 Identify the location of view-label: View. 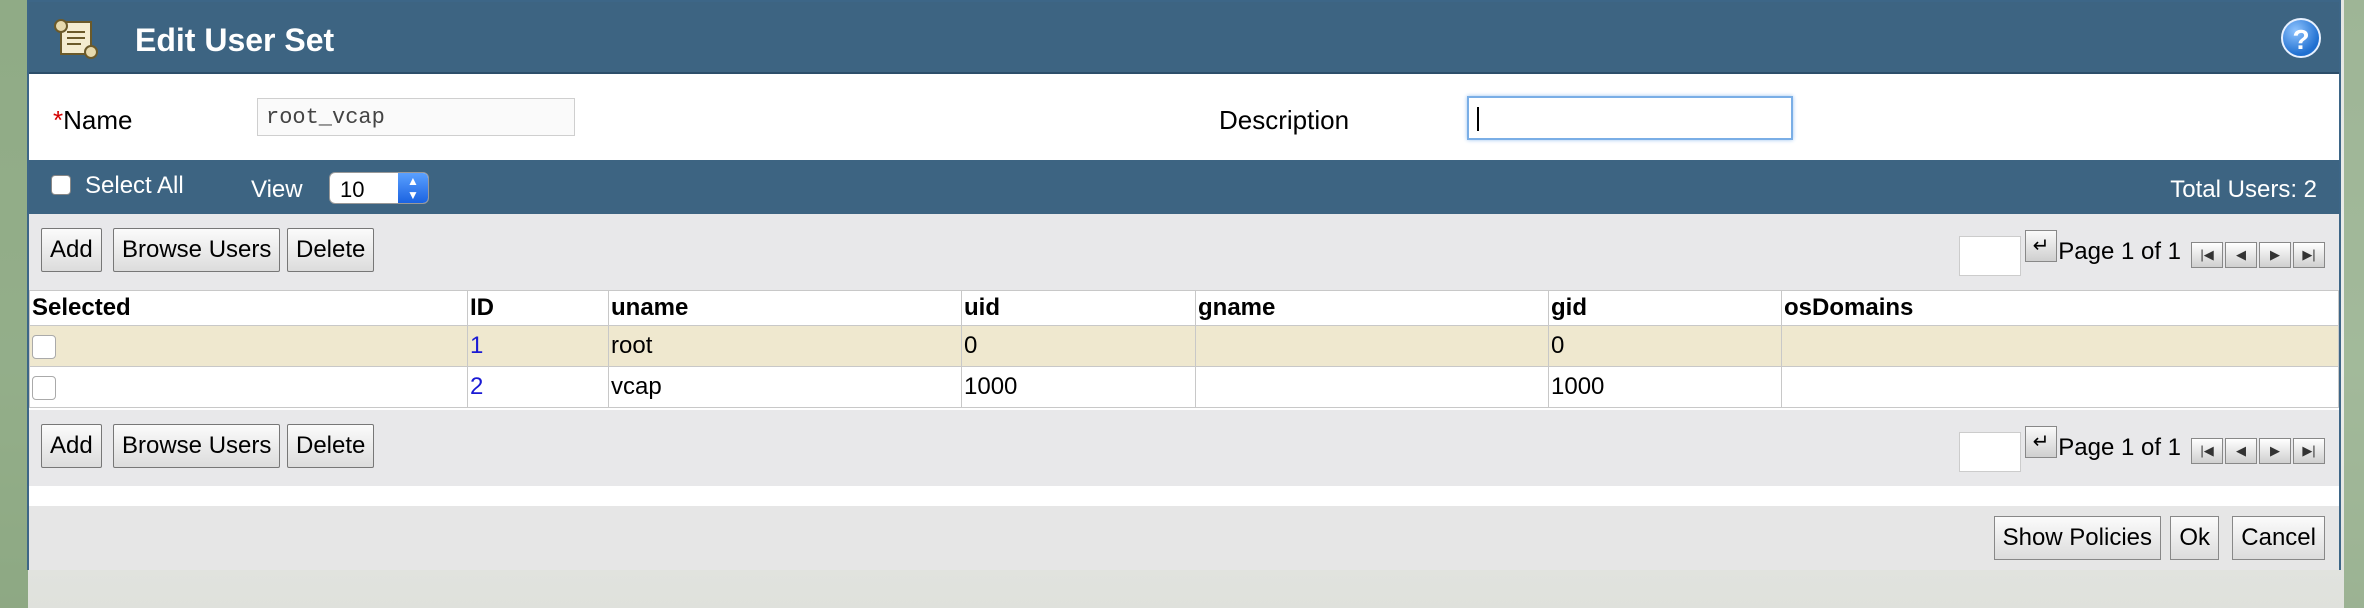
(277, 189).